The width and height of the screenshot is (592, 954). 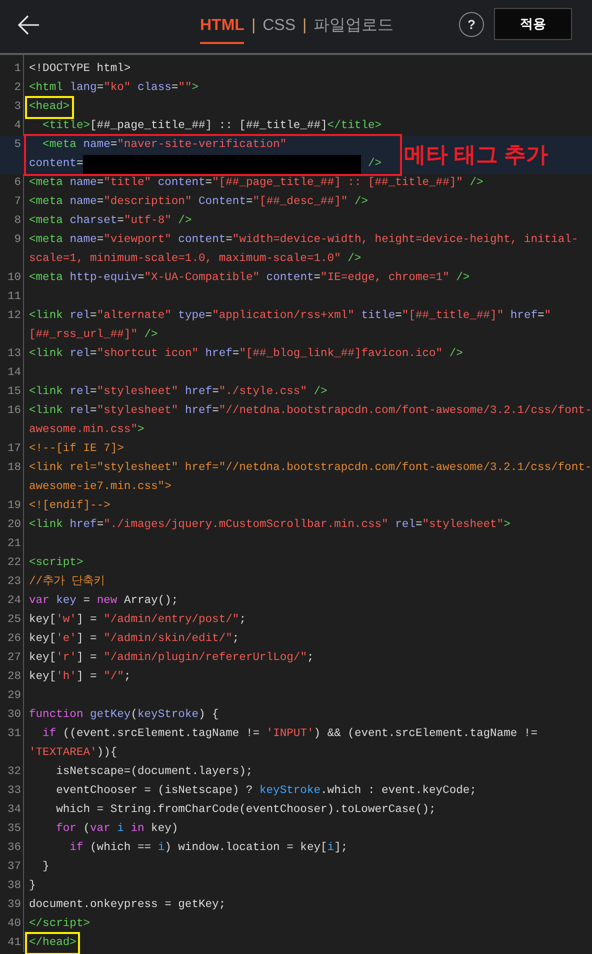 What do you see at coordinates (208, 848) in the screenshot?
I see `code-line: if (which == i) window.location = key[i];` at bounding box center [208, 848].